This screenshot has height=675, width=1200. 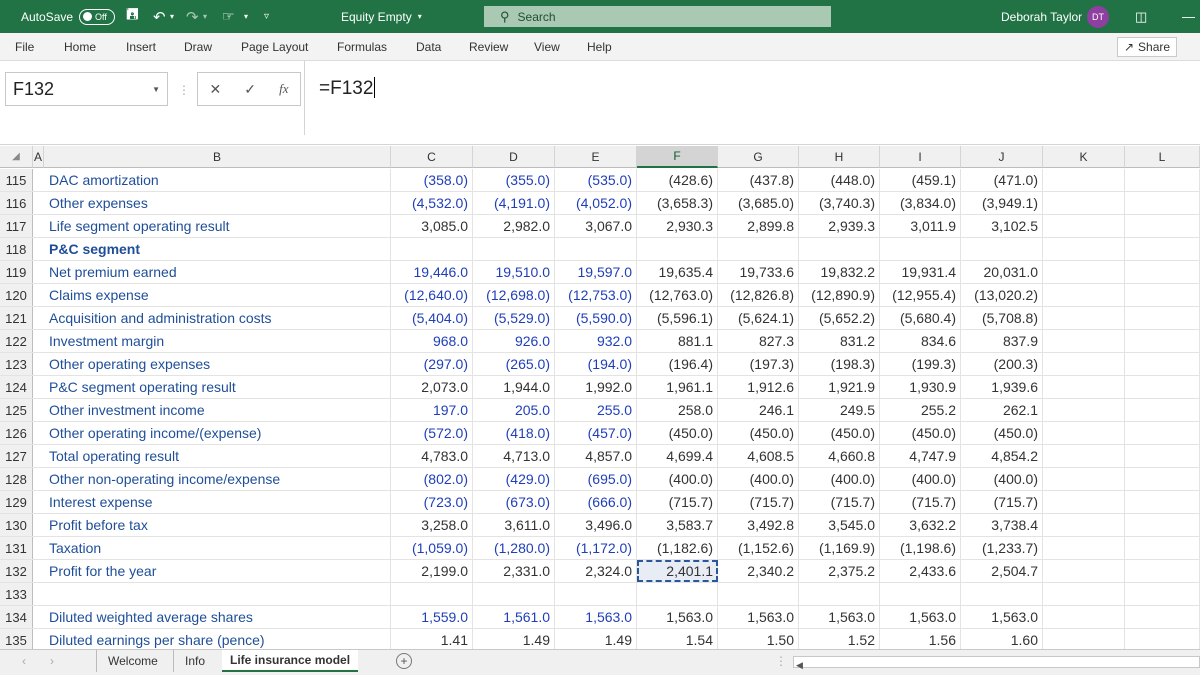 I want to click on data-cell-c122: 968.0, so click(x=432, y=341).